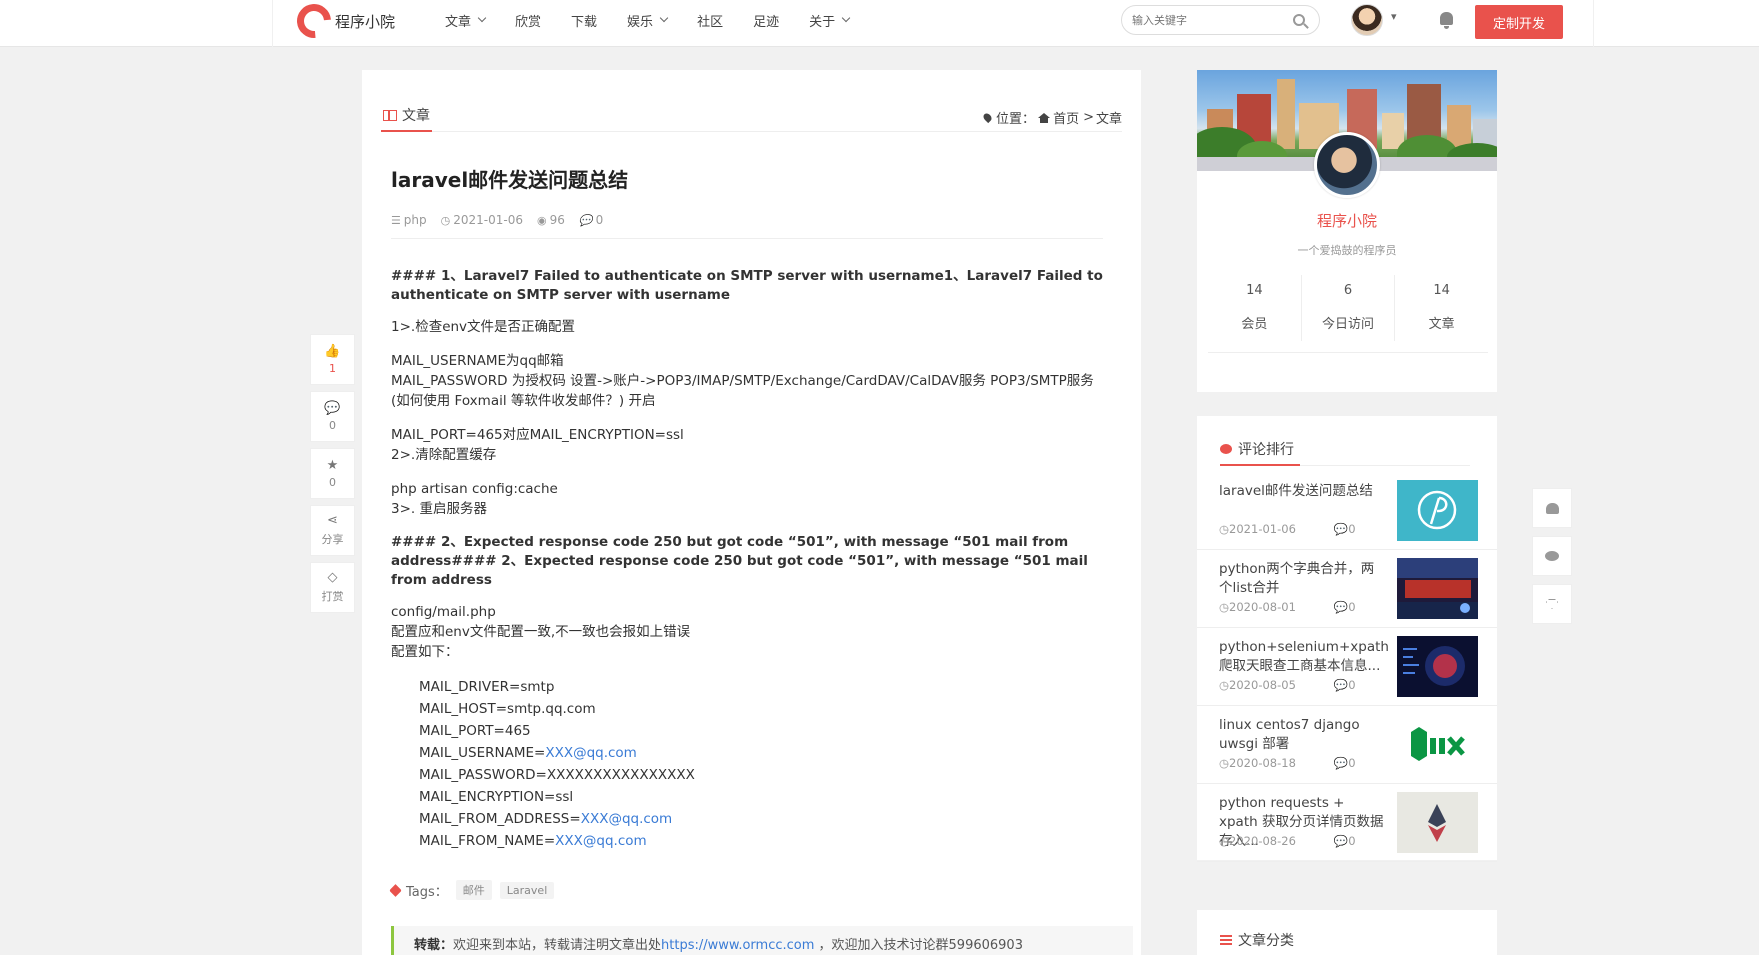  Describe the element at coordinates (1051, 117) in the screenshot. I see `breadcrumb: 位置： 首页 > 文章` at that location.